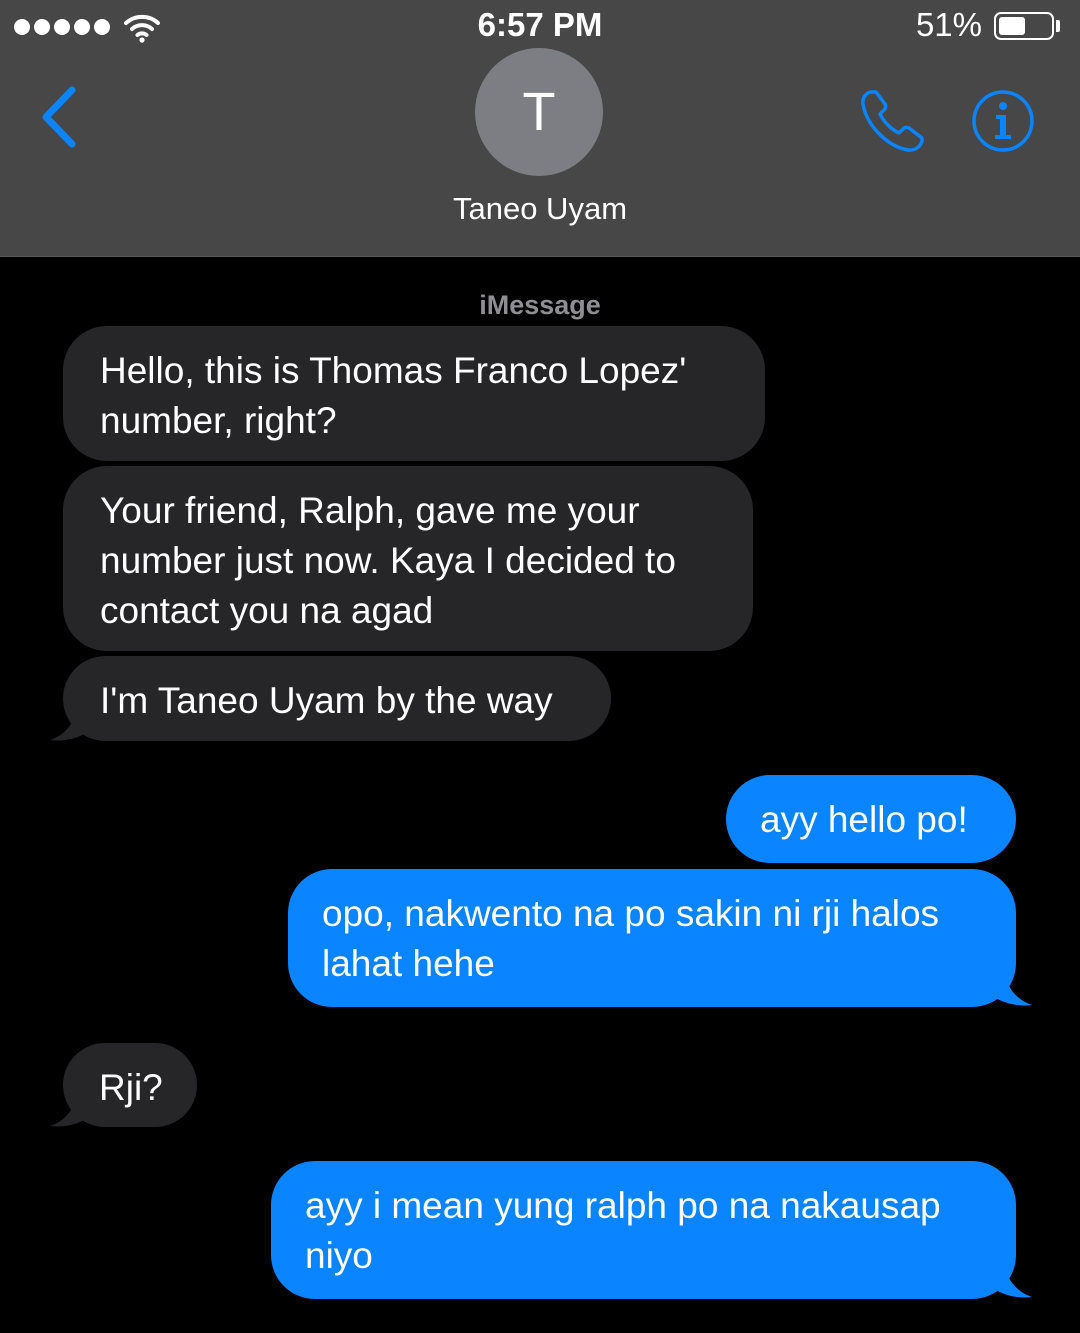 The image size is (1080, 1333). I want to click on avatar-initial: T, so click(539, 112).